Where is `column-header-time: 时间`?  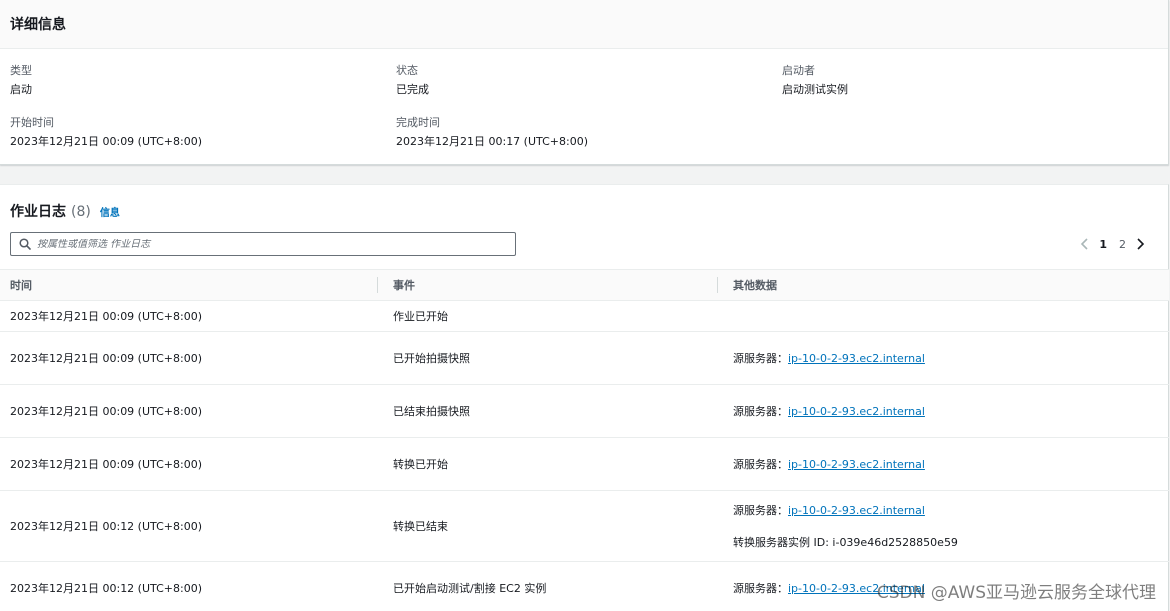
column-header-time: 时间 is located at coordinates (188, 285).